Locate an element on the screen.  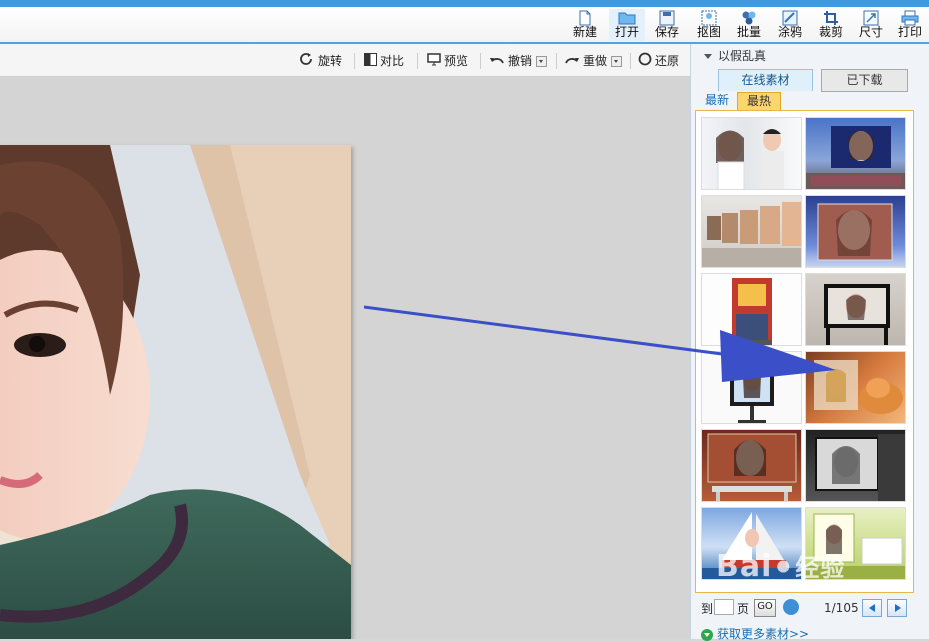
panel-title: 以假乱真 is located at coordinates (742, 56).